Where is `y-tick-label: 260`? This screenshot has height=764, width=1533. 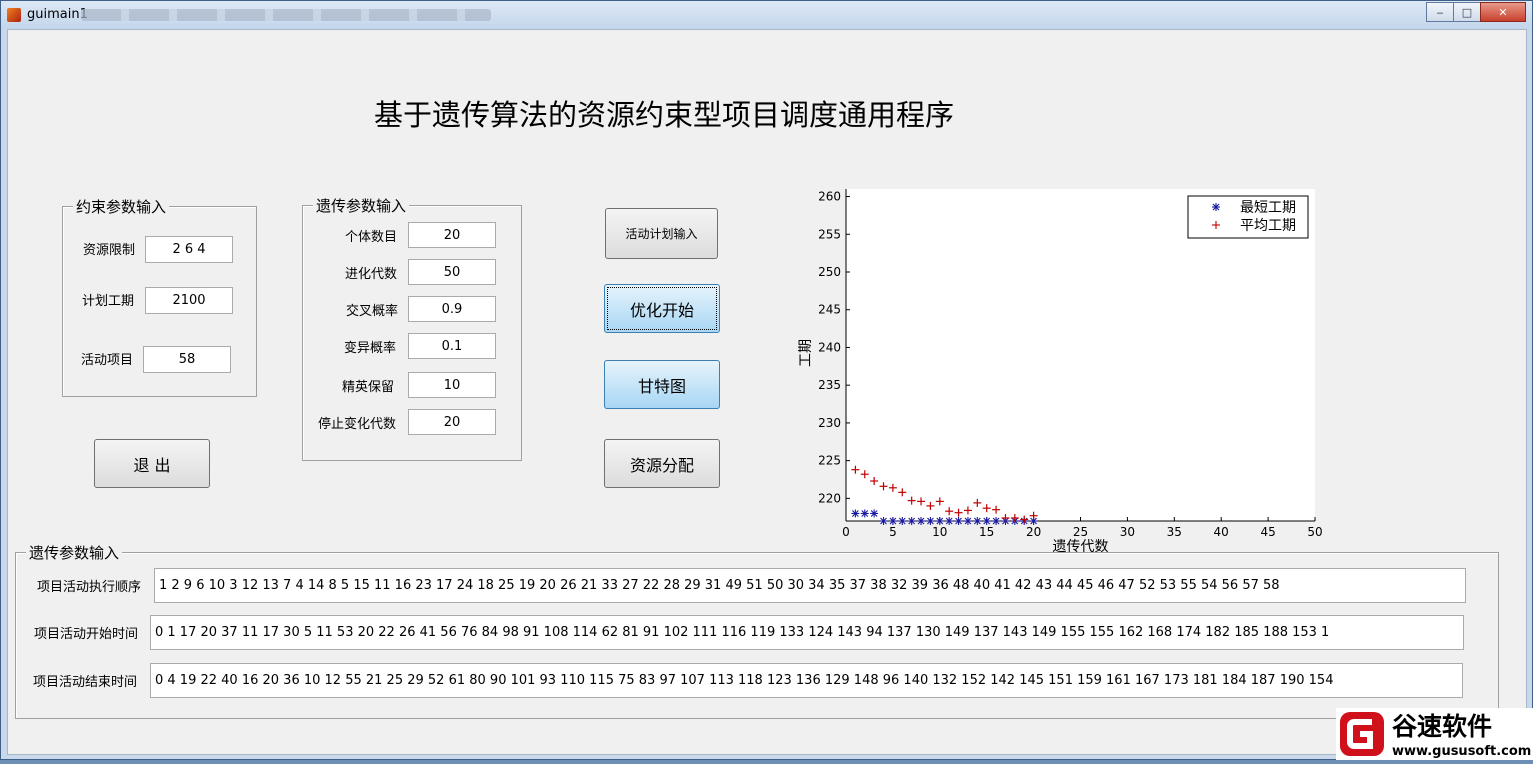 y-tick-label: 260 is located at coordinates (829, 197).